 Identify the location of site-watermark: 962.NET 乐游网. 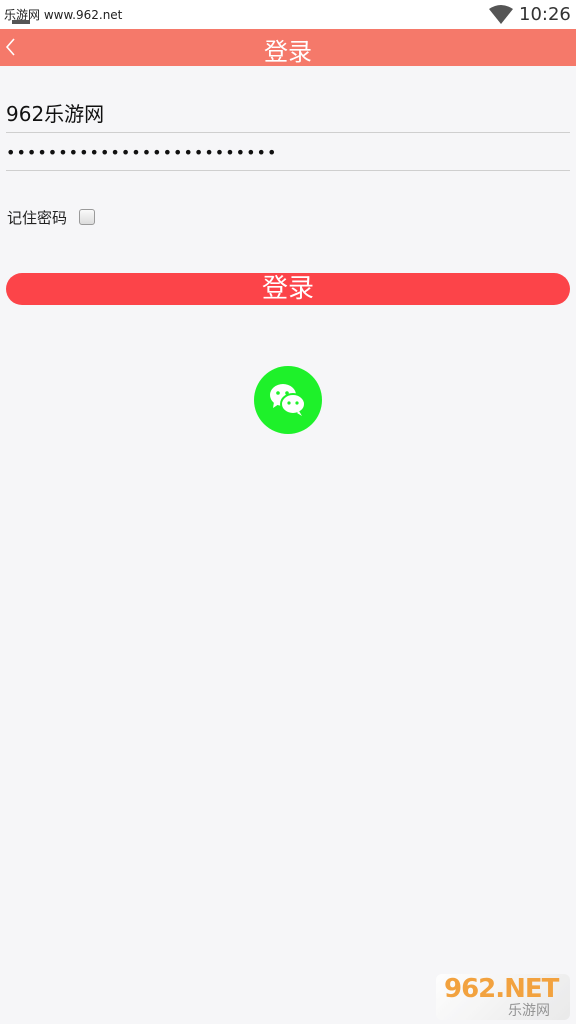
(503, 997).